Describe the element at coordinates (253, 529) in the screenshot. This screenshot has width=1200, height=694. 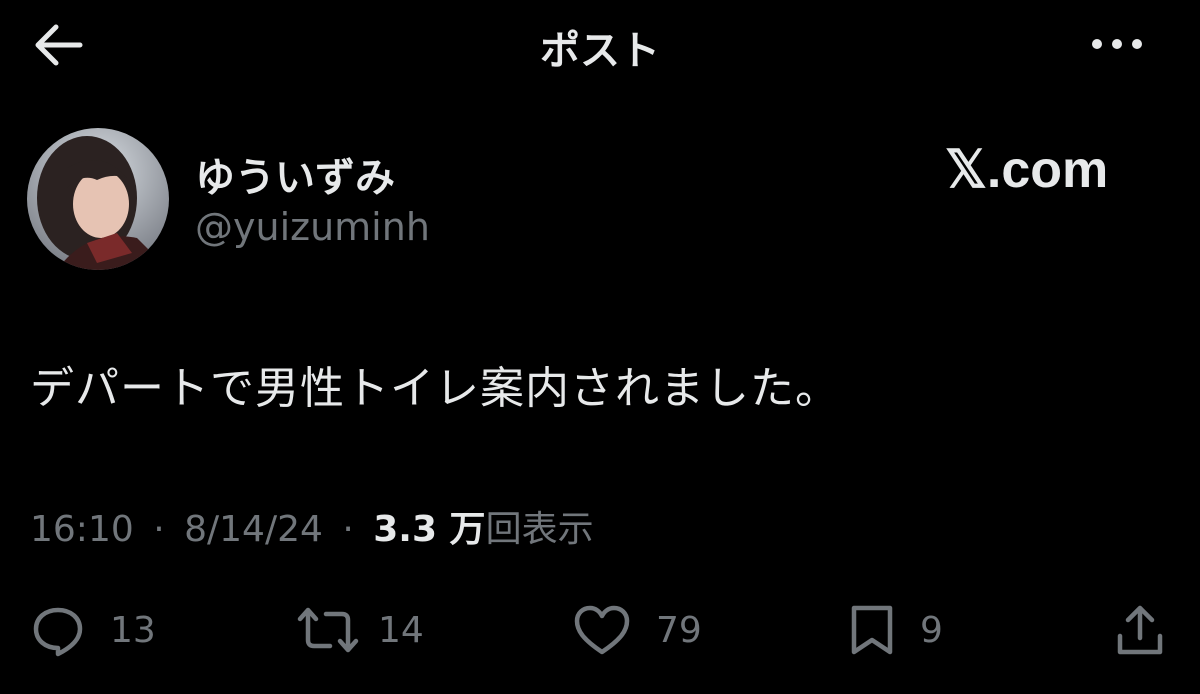
I see `post-date: 8/14/24` at that location.